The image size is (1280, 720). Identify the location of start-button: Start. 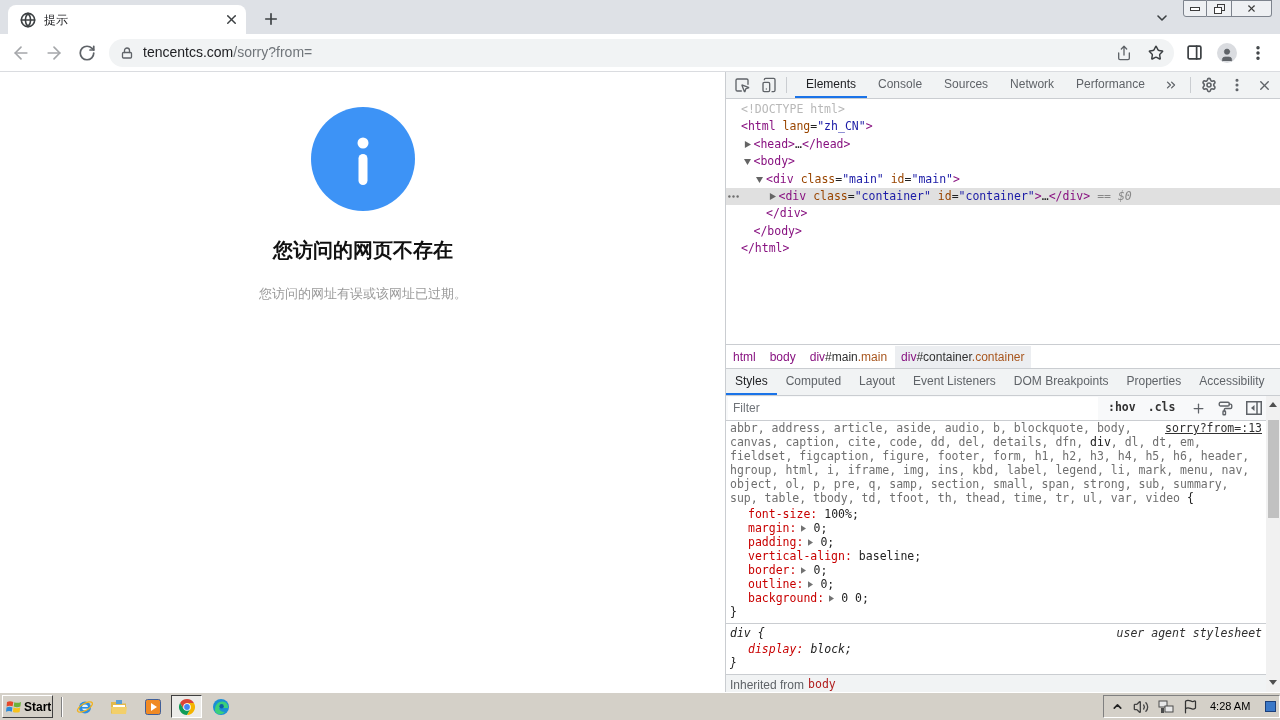
(27, 706).